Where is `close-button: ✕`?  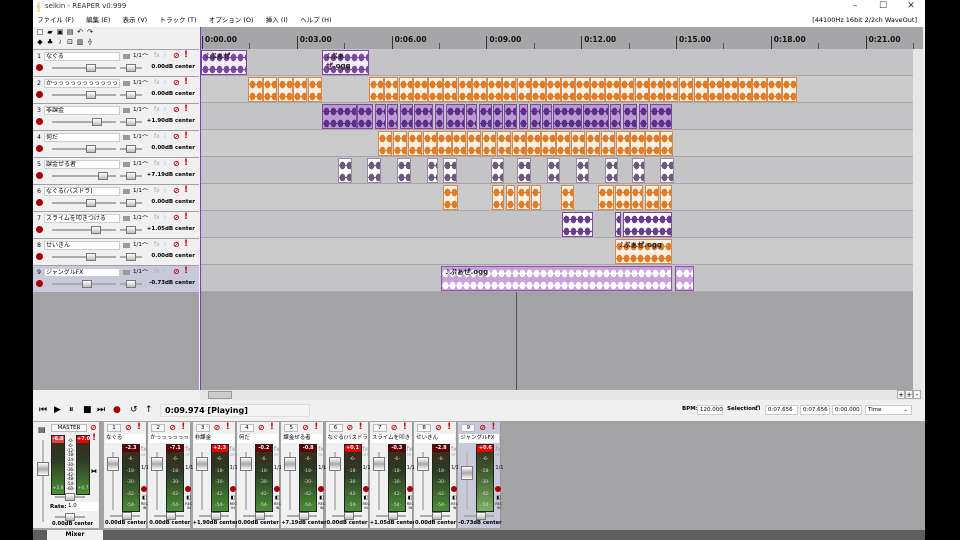
close-button: ✕ is located at coordinates (911, 6).